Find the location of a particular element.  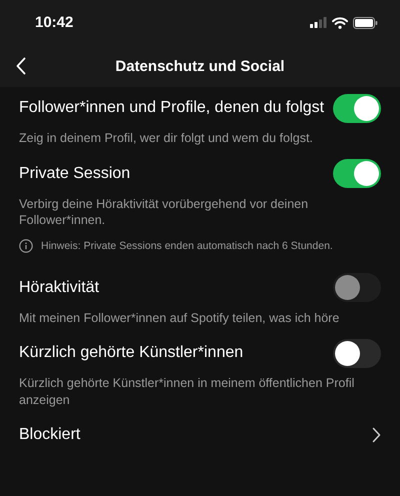

setting-label: Kürzlich gehörte Künstler*innen is located at coordinates (131, 353).